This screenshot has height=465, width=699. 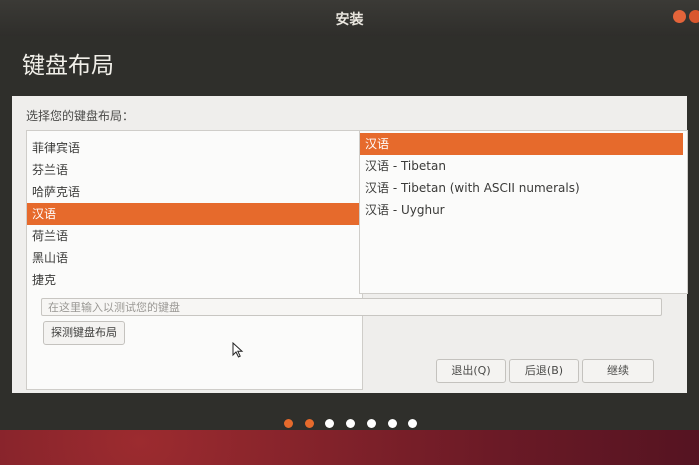 I want to click on quit-button: 退出(Q), so click(x=471, y=371).